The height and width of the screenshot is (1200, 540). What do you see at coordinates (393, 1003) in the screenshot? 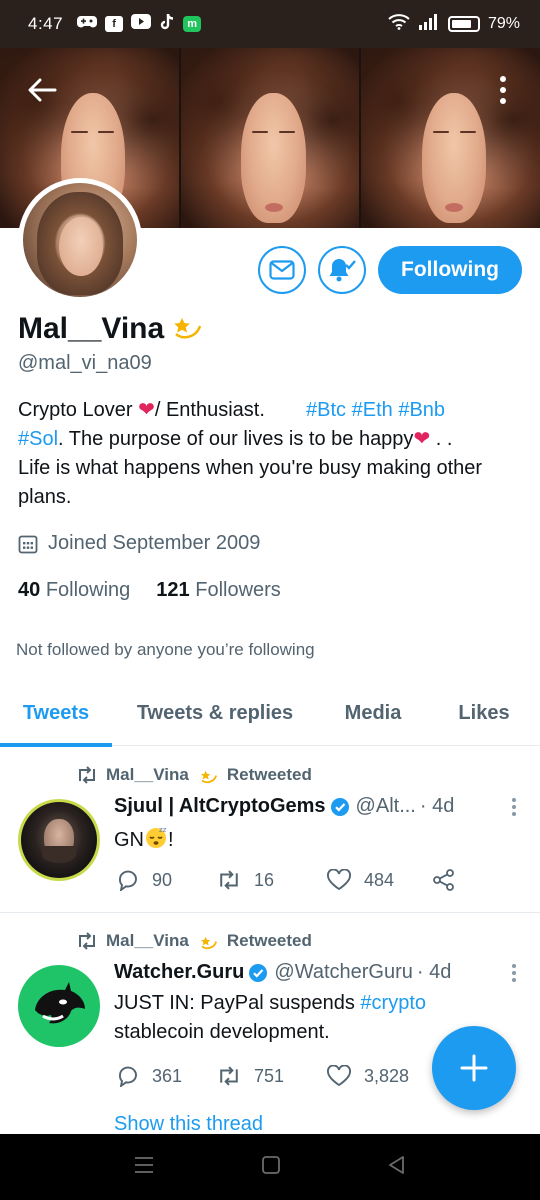
I see `hashtag-link: #crypto` at bounding box center [393, 1003].